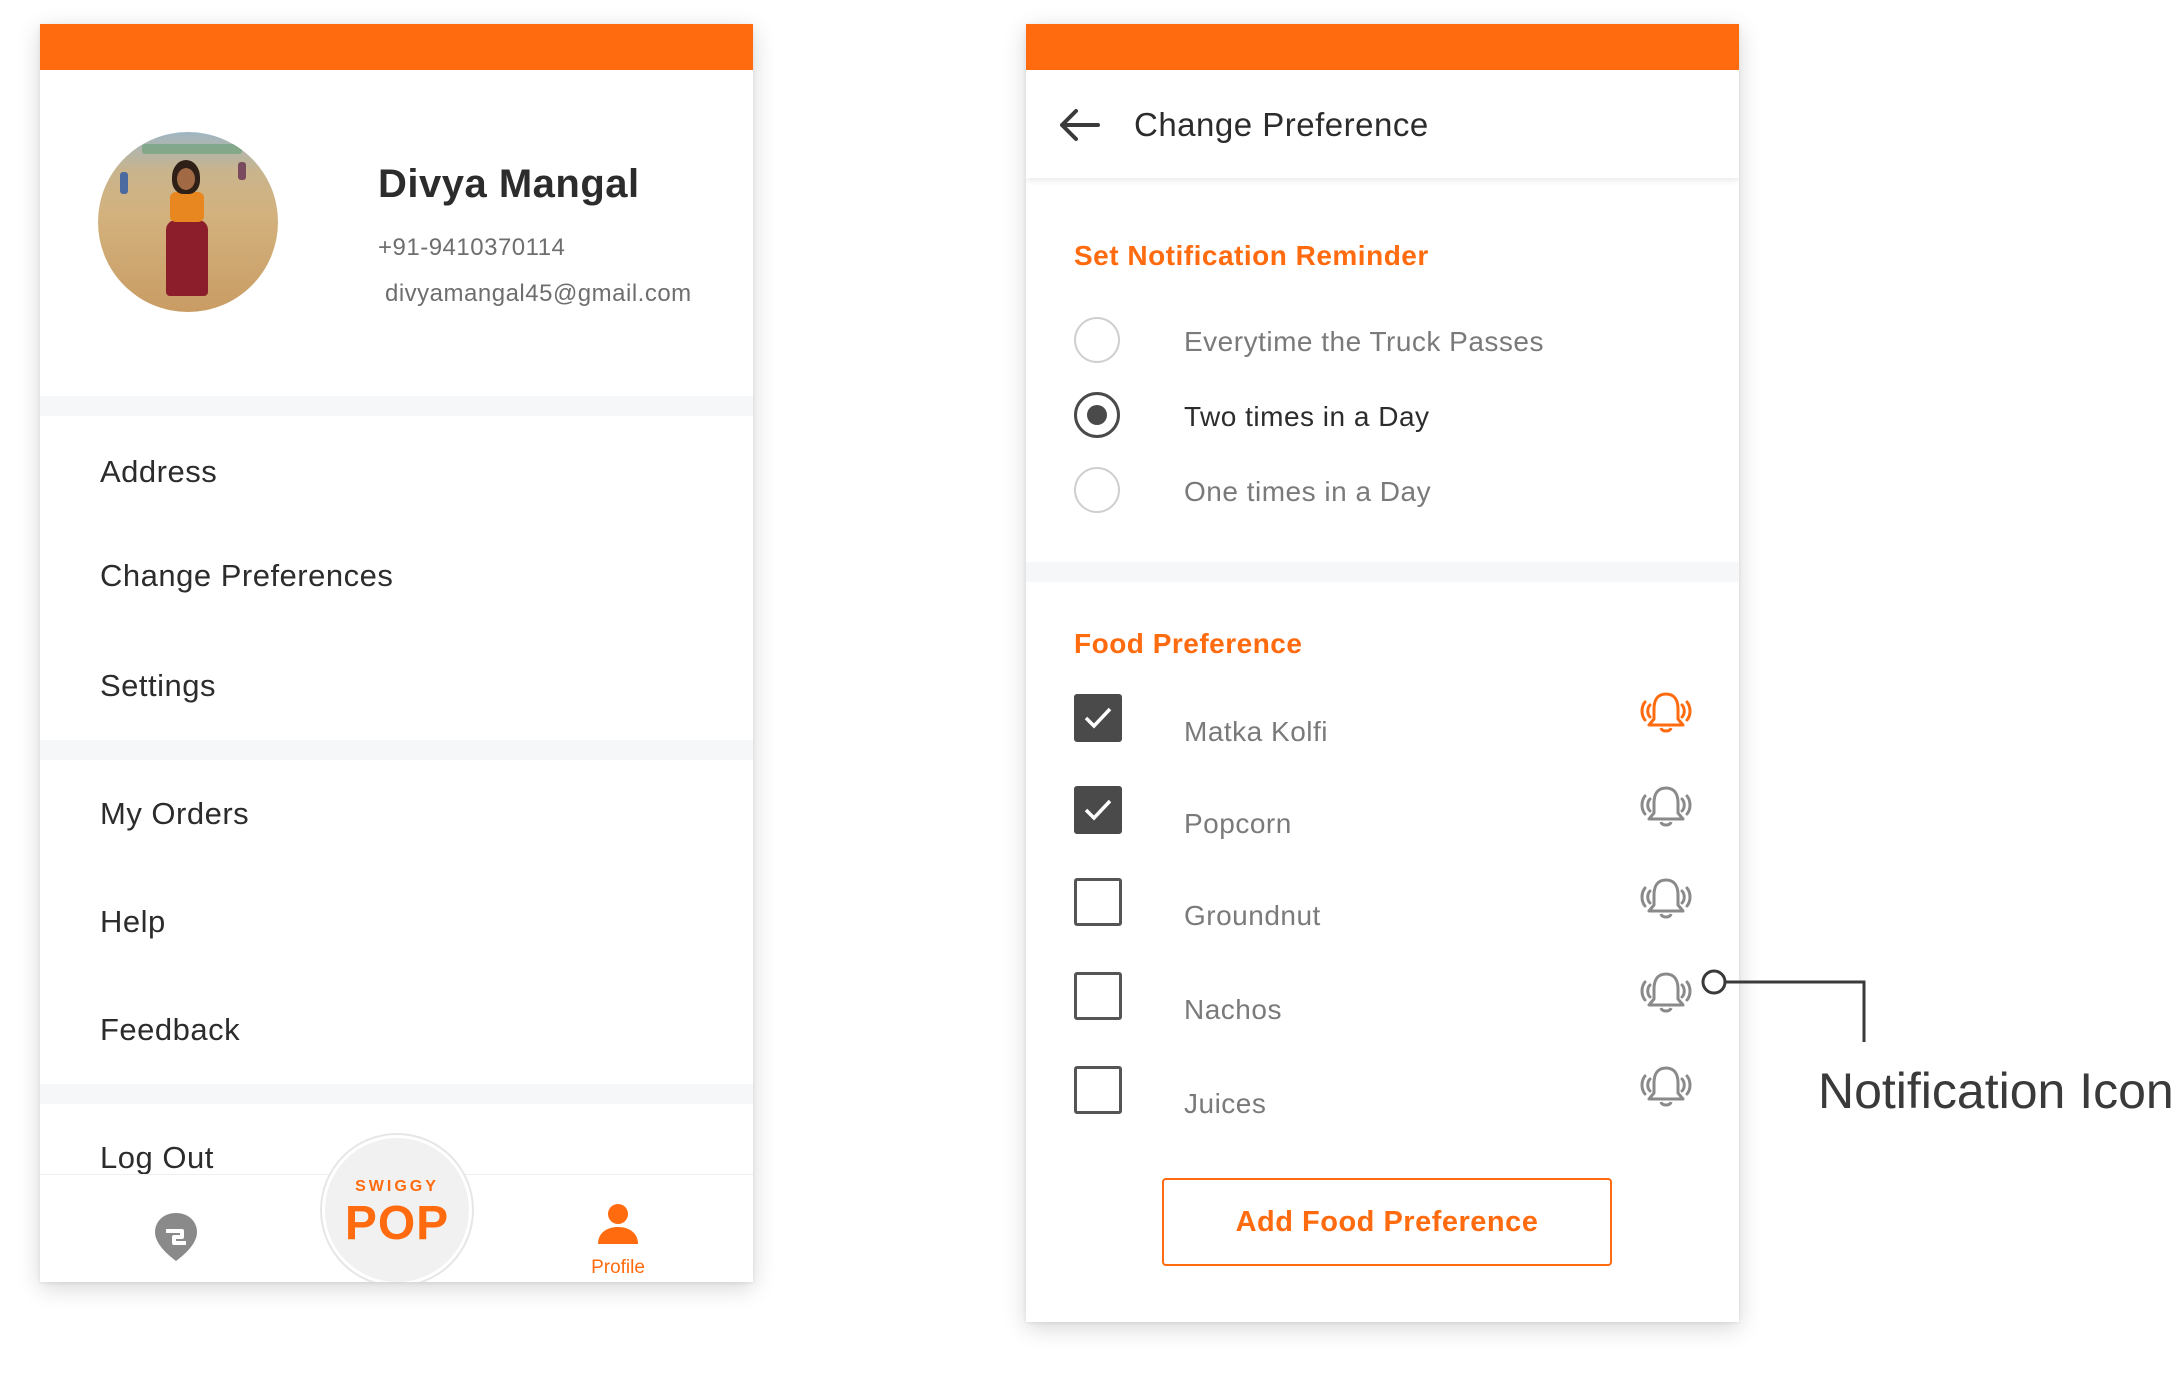 This screenshot has width=2184, height=1378. Describe the element at coordinates (170, 1030) in the screenshot. I see `menu-item-feedback: Feedback` at that location.